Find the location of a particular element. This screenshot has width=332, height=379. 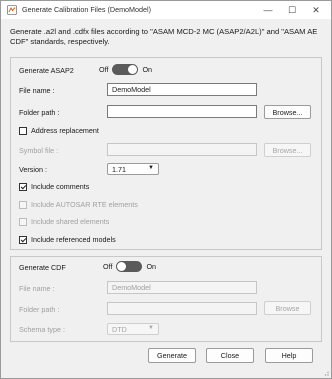

cdf-file-name-label: File name : is located at coordinates (37, 288).